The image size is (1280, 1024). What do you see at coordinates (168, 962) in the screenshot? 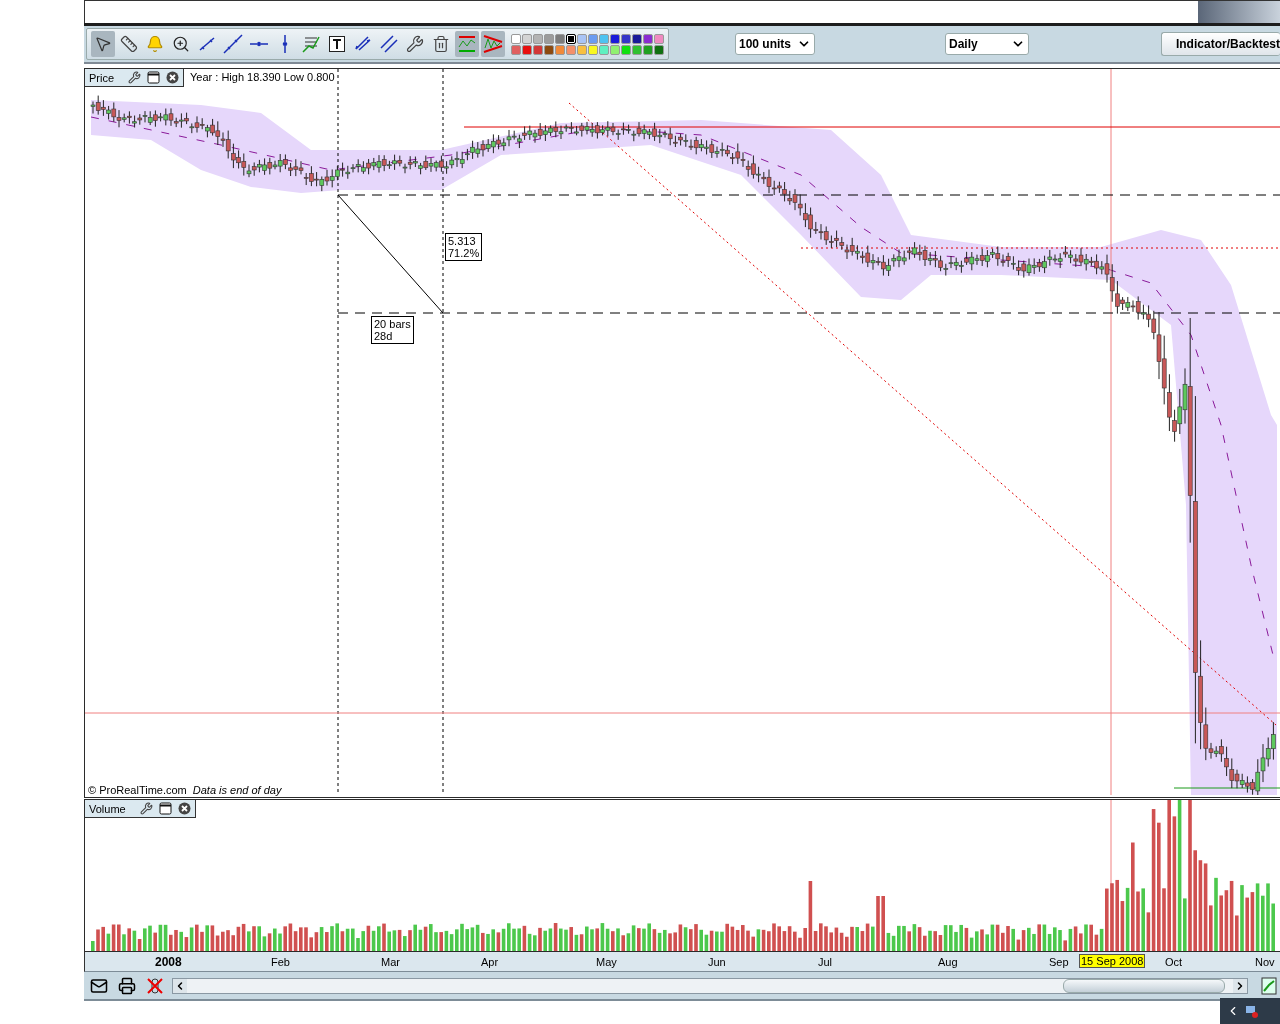
I see `axis-label: 2008` at bounding box center [168, 962].